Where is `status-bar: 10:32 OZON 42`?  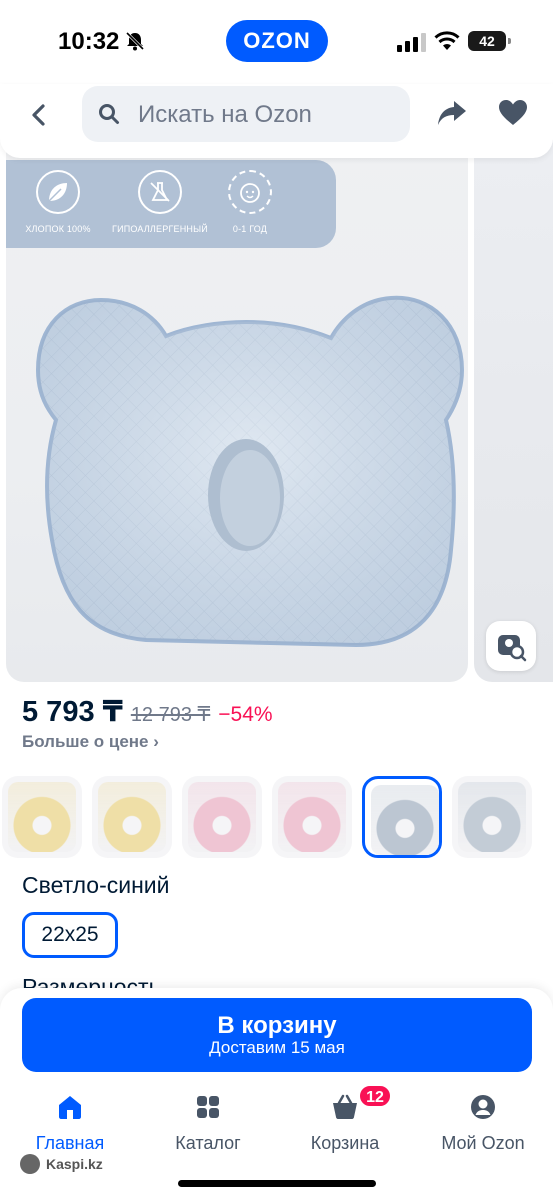 status-bar: 10:32 OZON 42 is located at coordinates (276, 42).